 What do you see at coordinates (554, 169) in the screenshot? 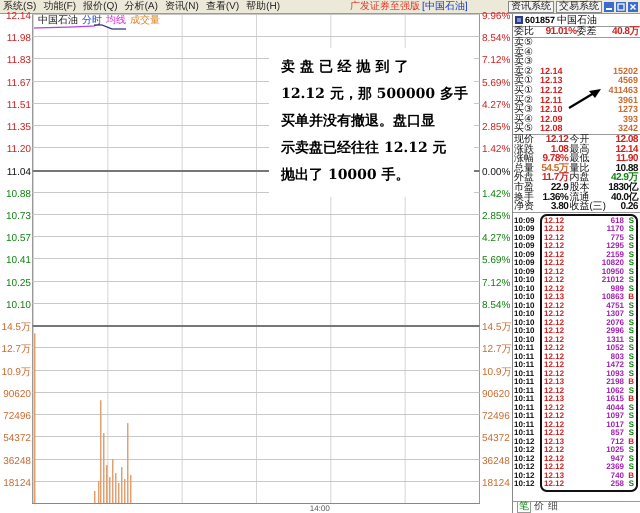
I see `field-value: 54.5万` at bounding box center [554, 169].